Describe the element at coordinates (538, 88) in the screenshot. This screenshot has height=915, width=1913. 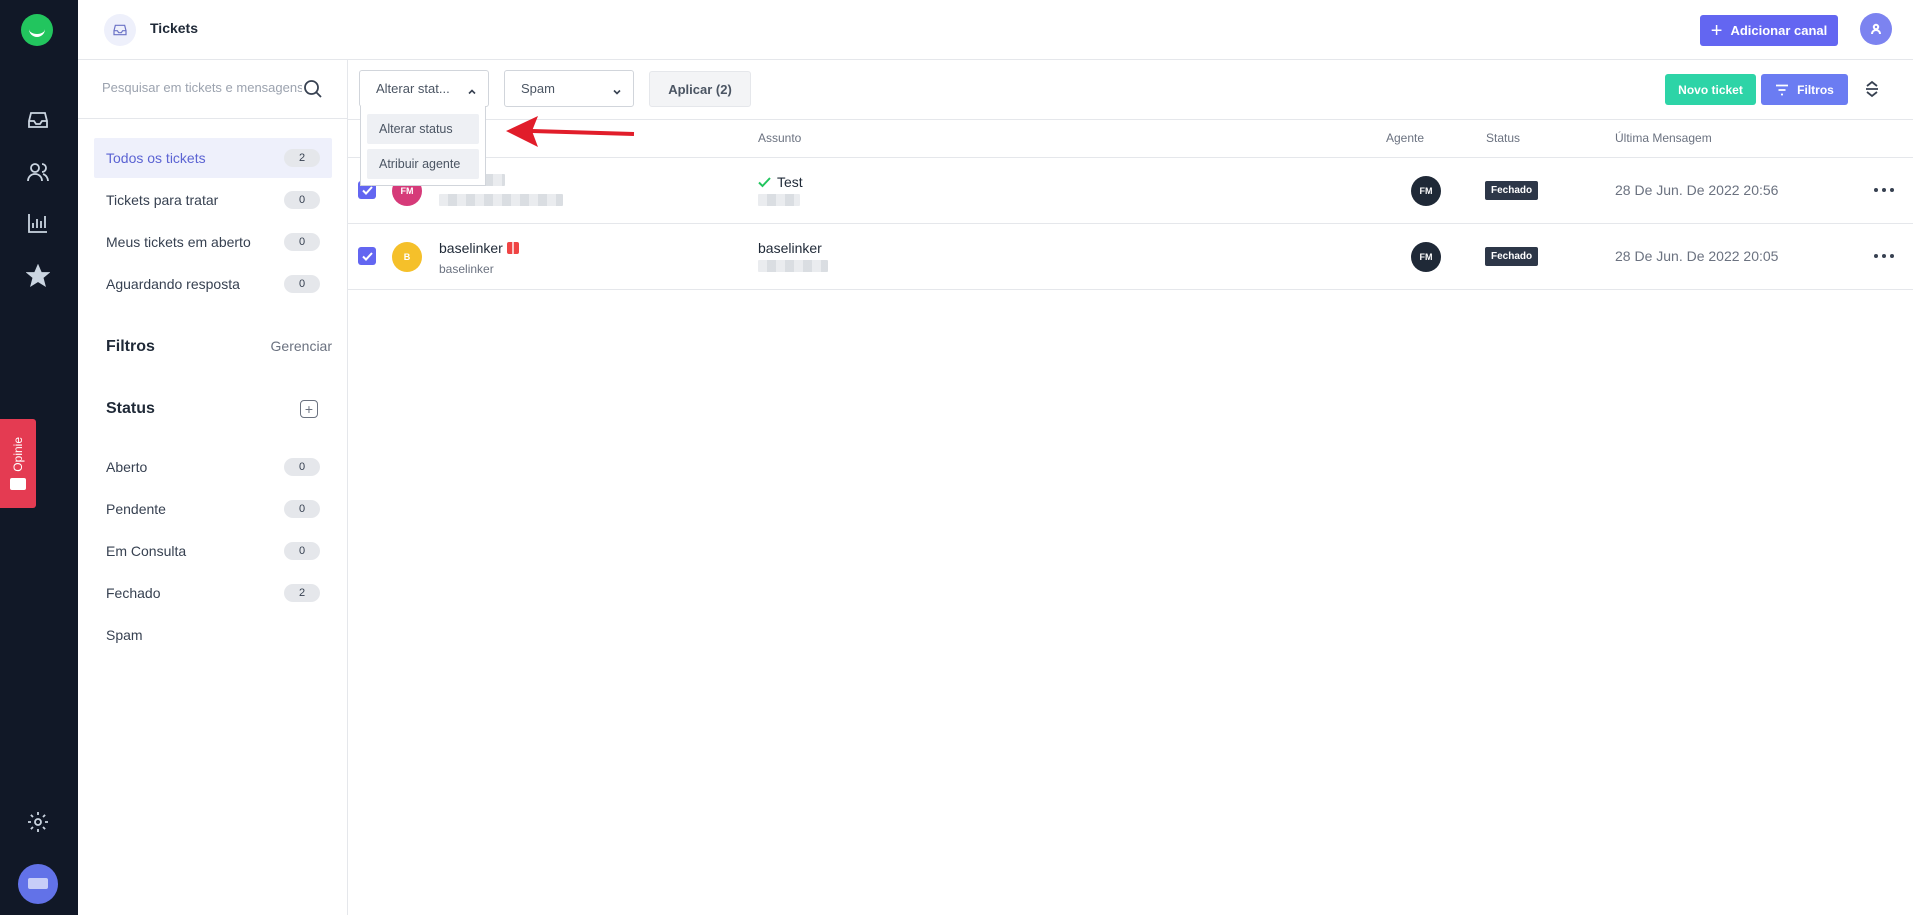
I see `status-select-value: Spam` at that location.